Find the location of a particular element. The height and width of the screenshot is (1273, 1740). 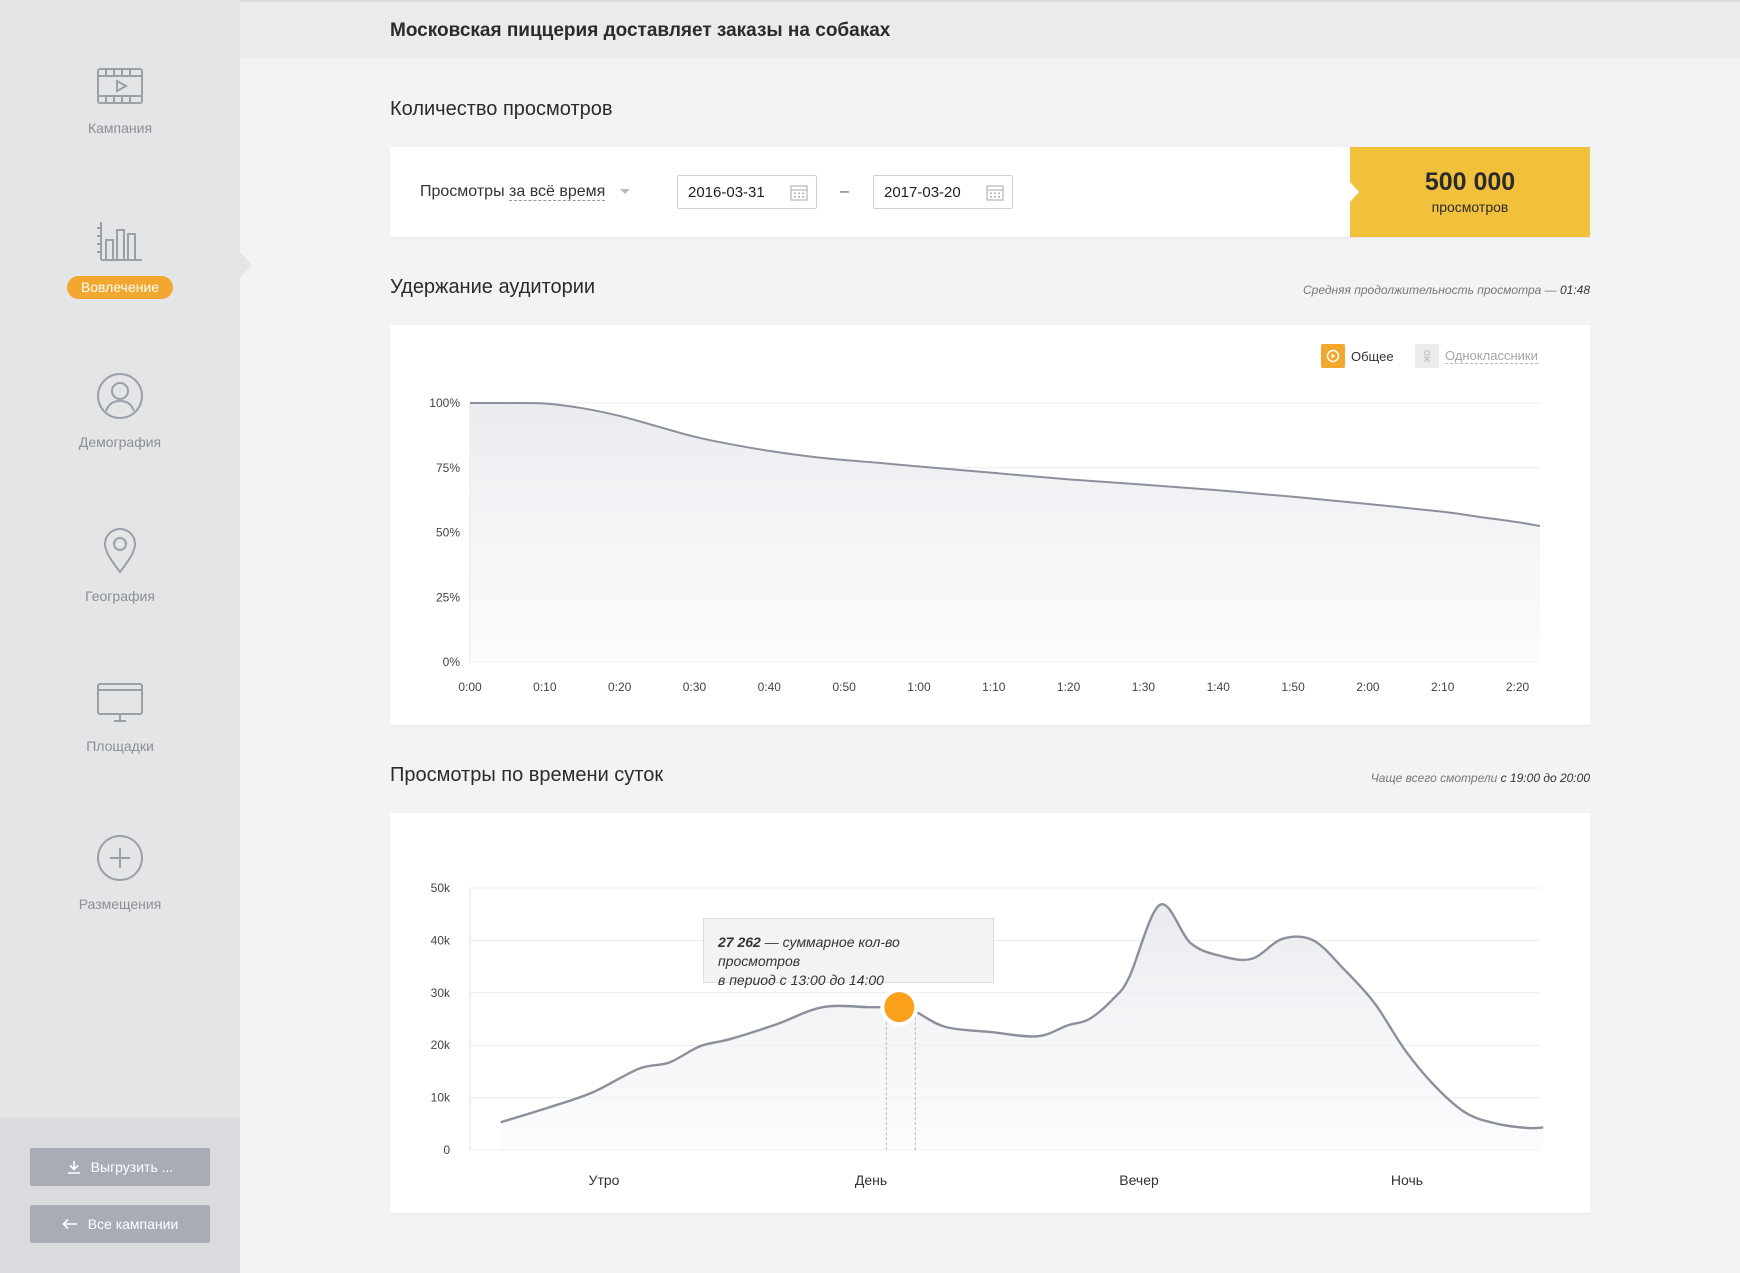

y-tick-label: 40k is located at coordinates (441, 940).